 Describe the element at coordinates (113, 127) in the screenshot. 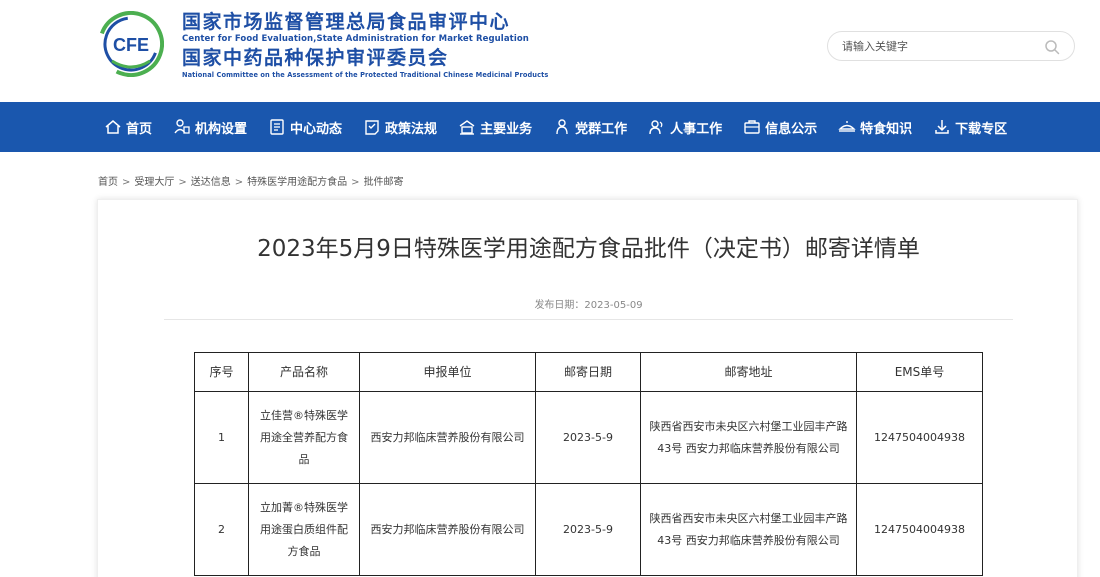

I see `home-icon` at that location.